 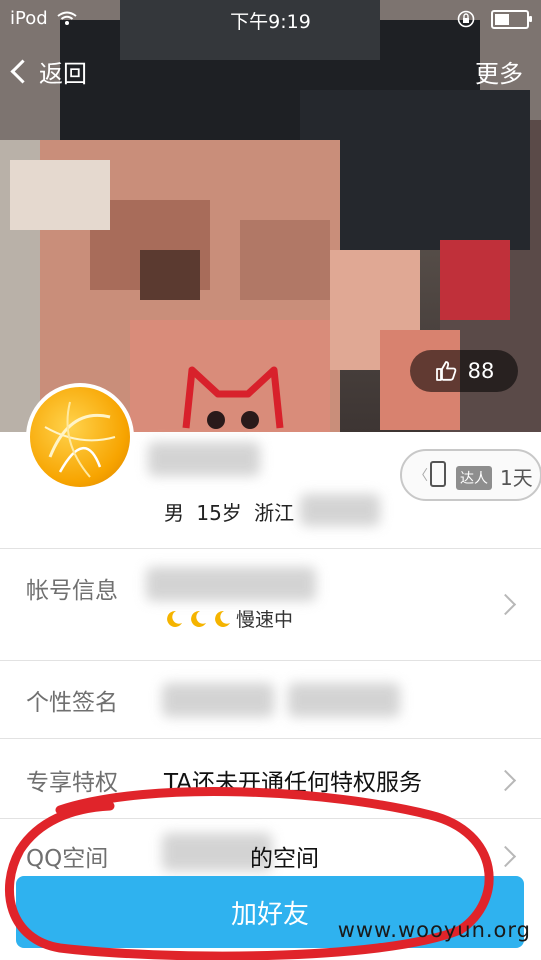 I want to click on qzone-value: 的空间, so click(x=284, y=859).